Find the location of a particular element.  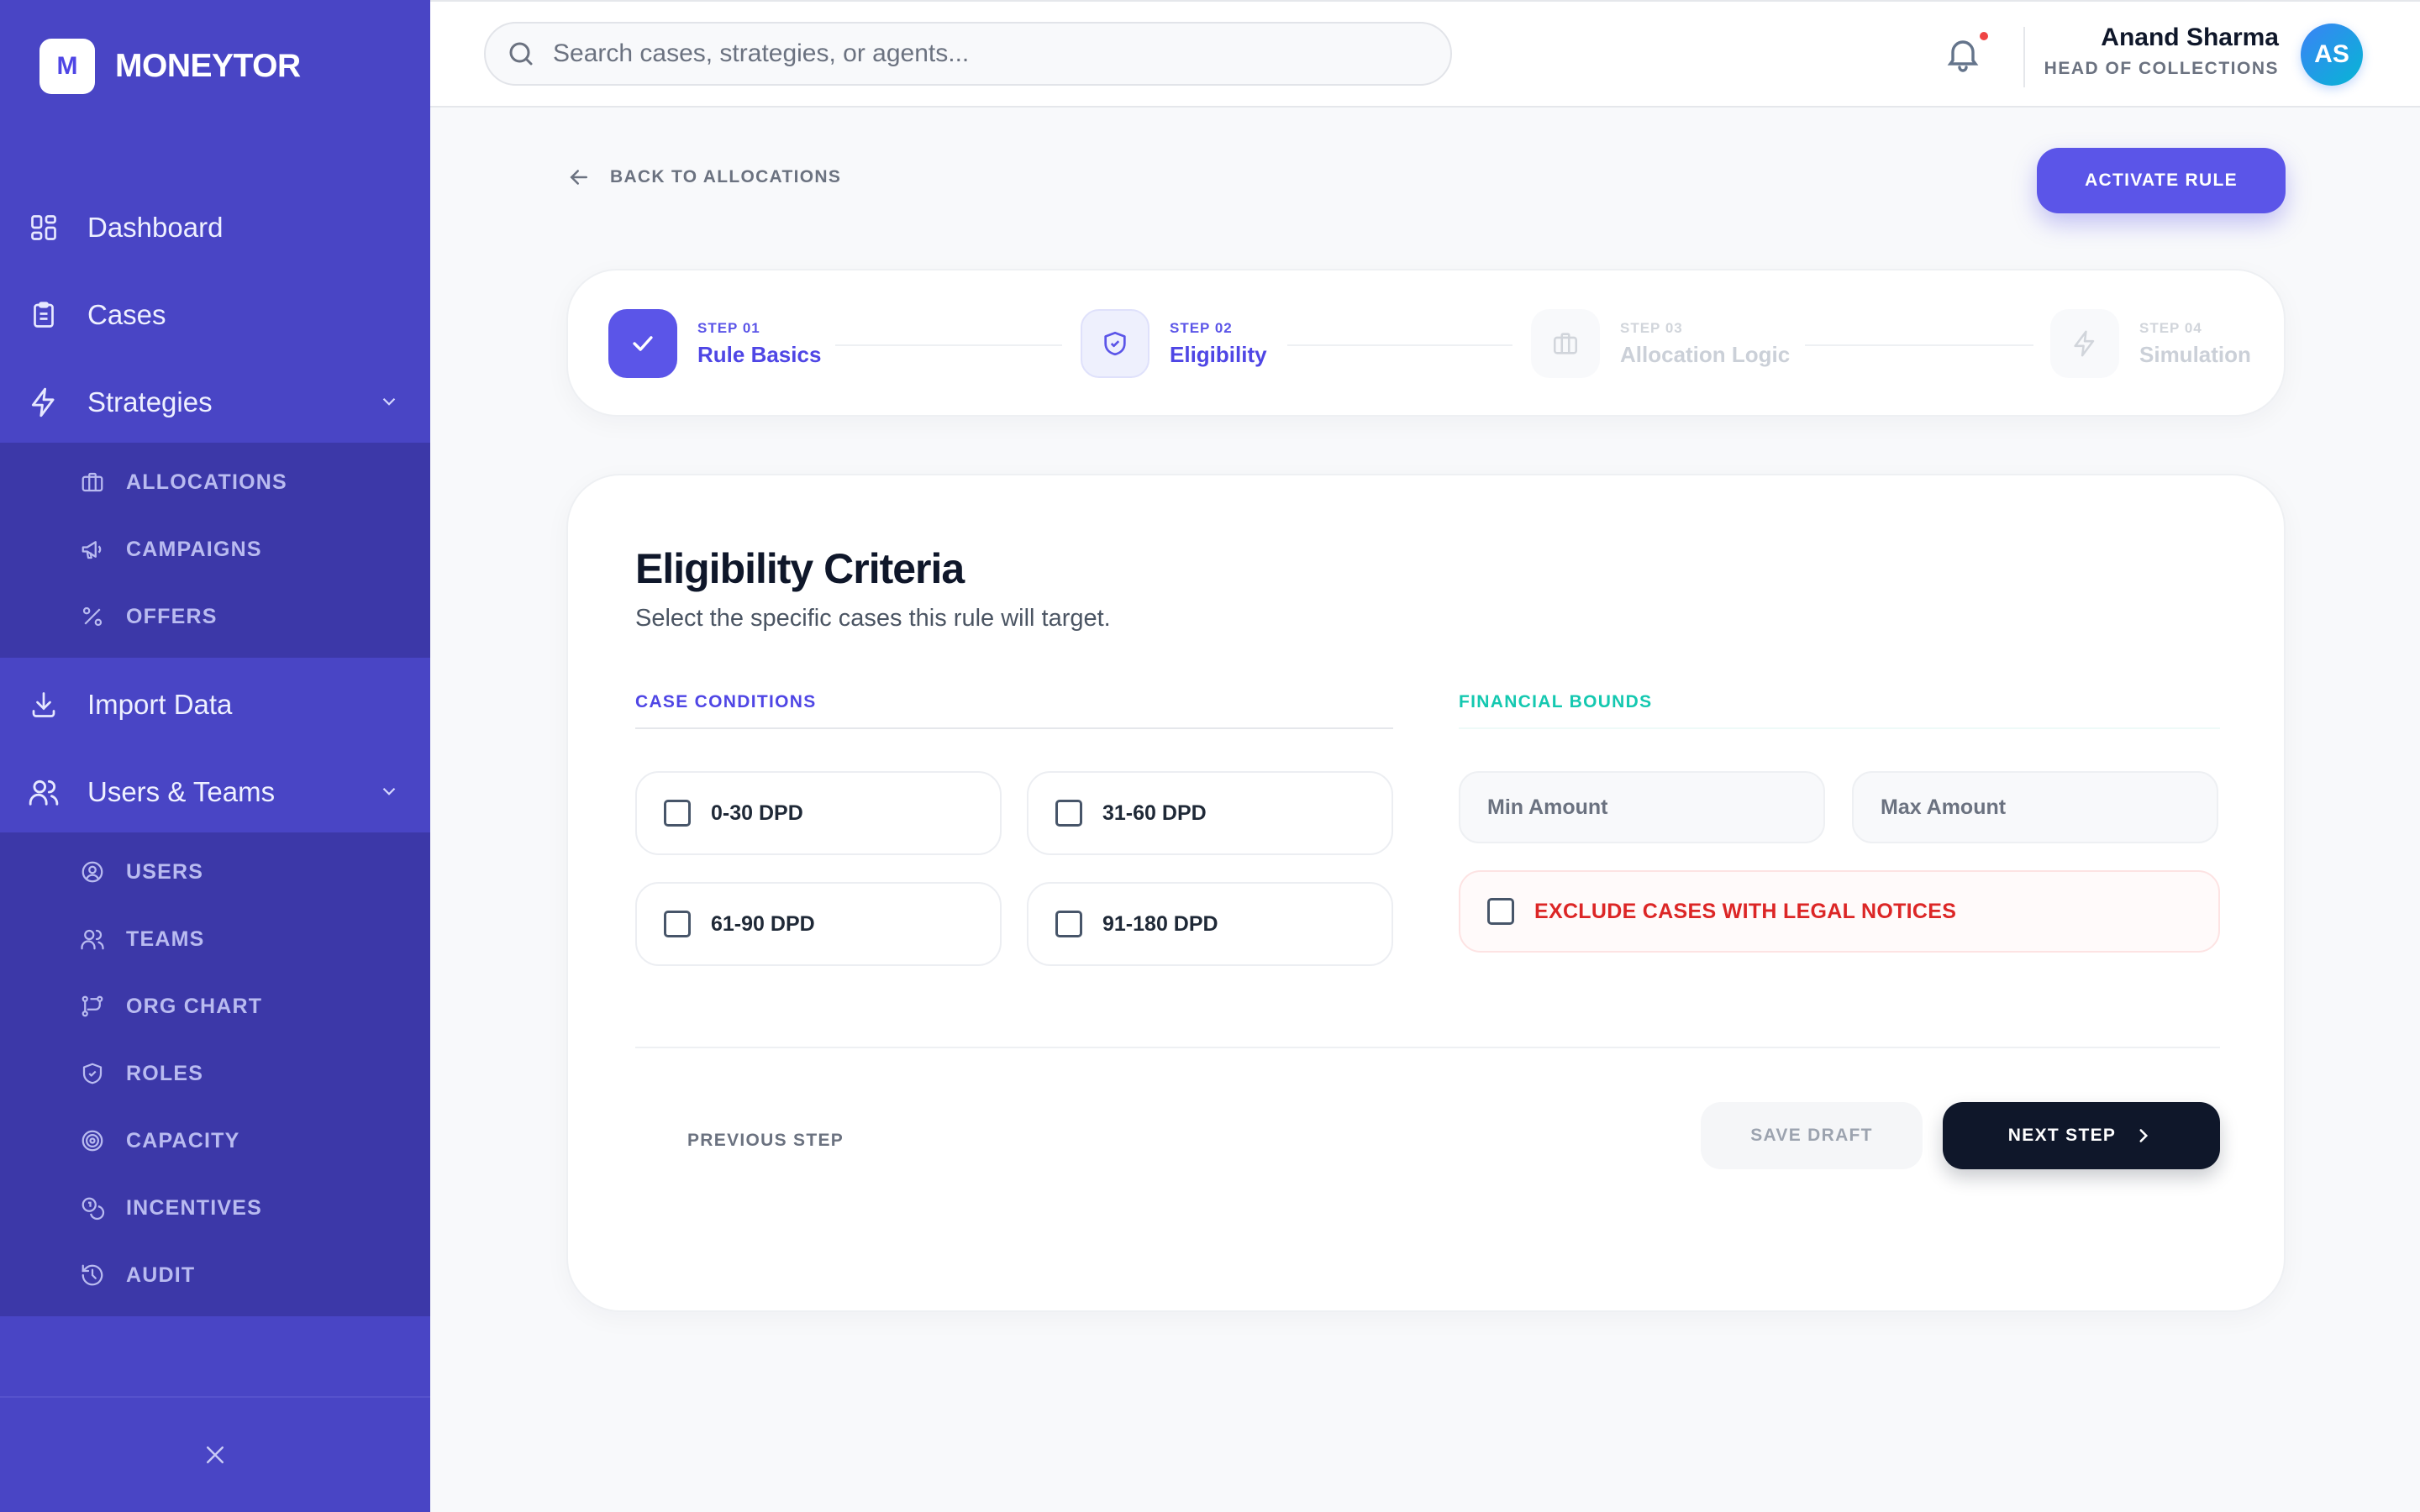

sidebar-subitem-capacity: CAPACITY is located at coordinates (215, 1140).